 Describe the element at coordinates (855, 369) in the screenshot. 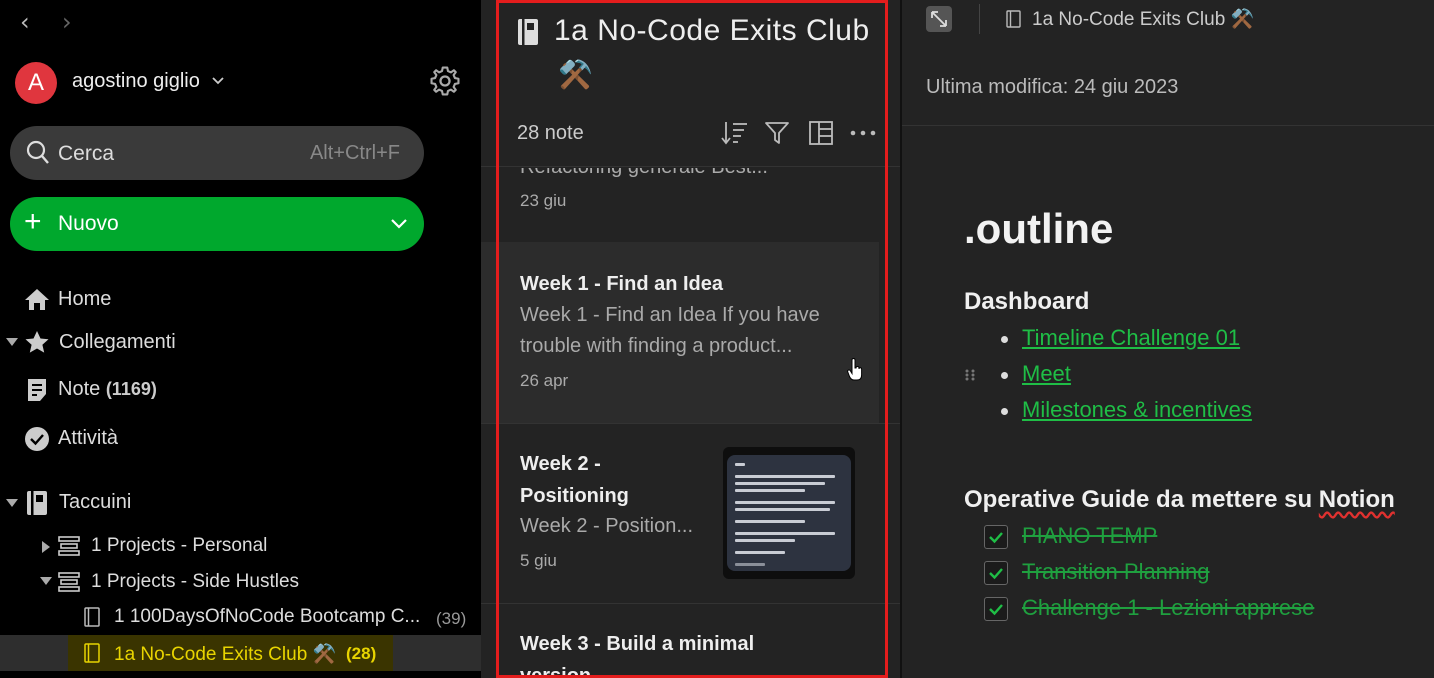

I see `hand-cursor-icon` at that location.